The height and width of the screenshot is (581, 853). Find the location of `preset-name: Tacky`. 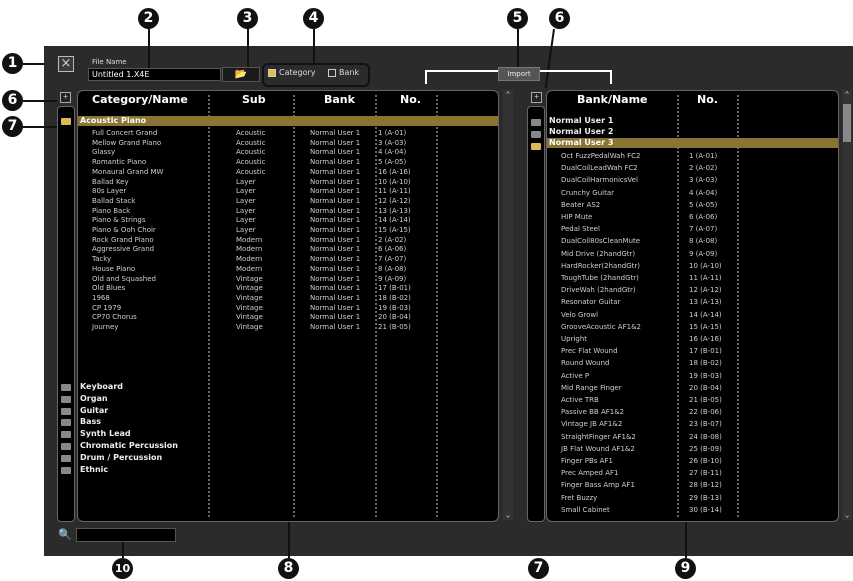

preset-name: Tacky is located at coordinates (102, 259).